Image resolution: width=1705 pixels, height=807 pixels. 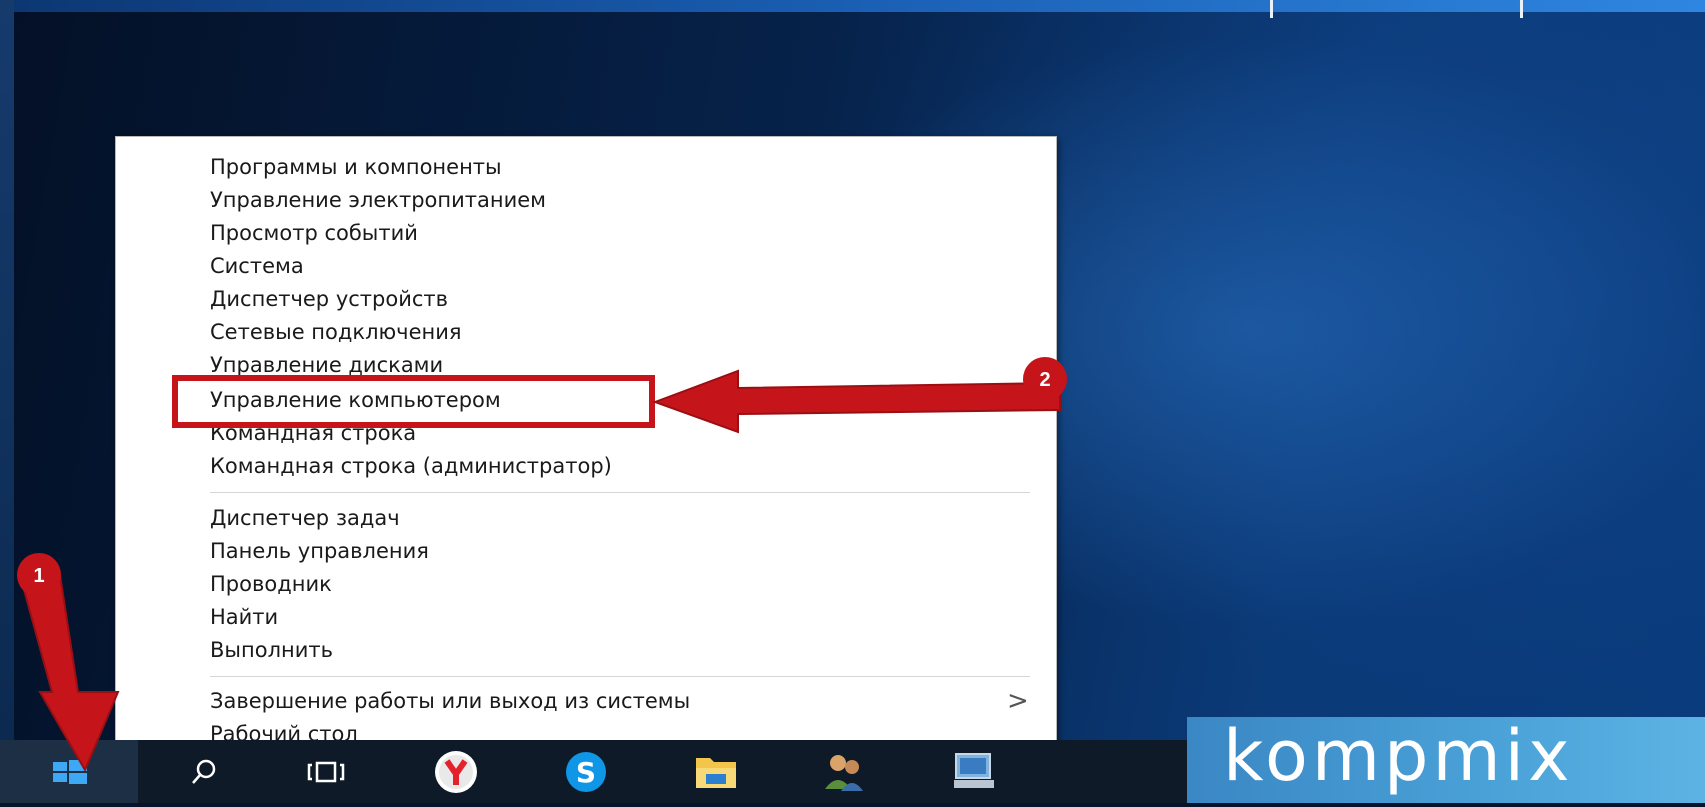 I want to click on menu-item-shutdown-signout: Завершение работы или выход из системы, so click(x=450, y=701).